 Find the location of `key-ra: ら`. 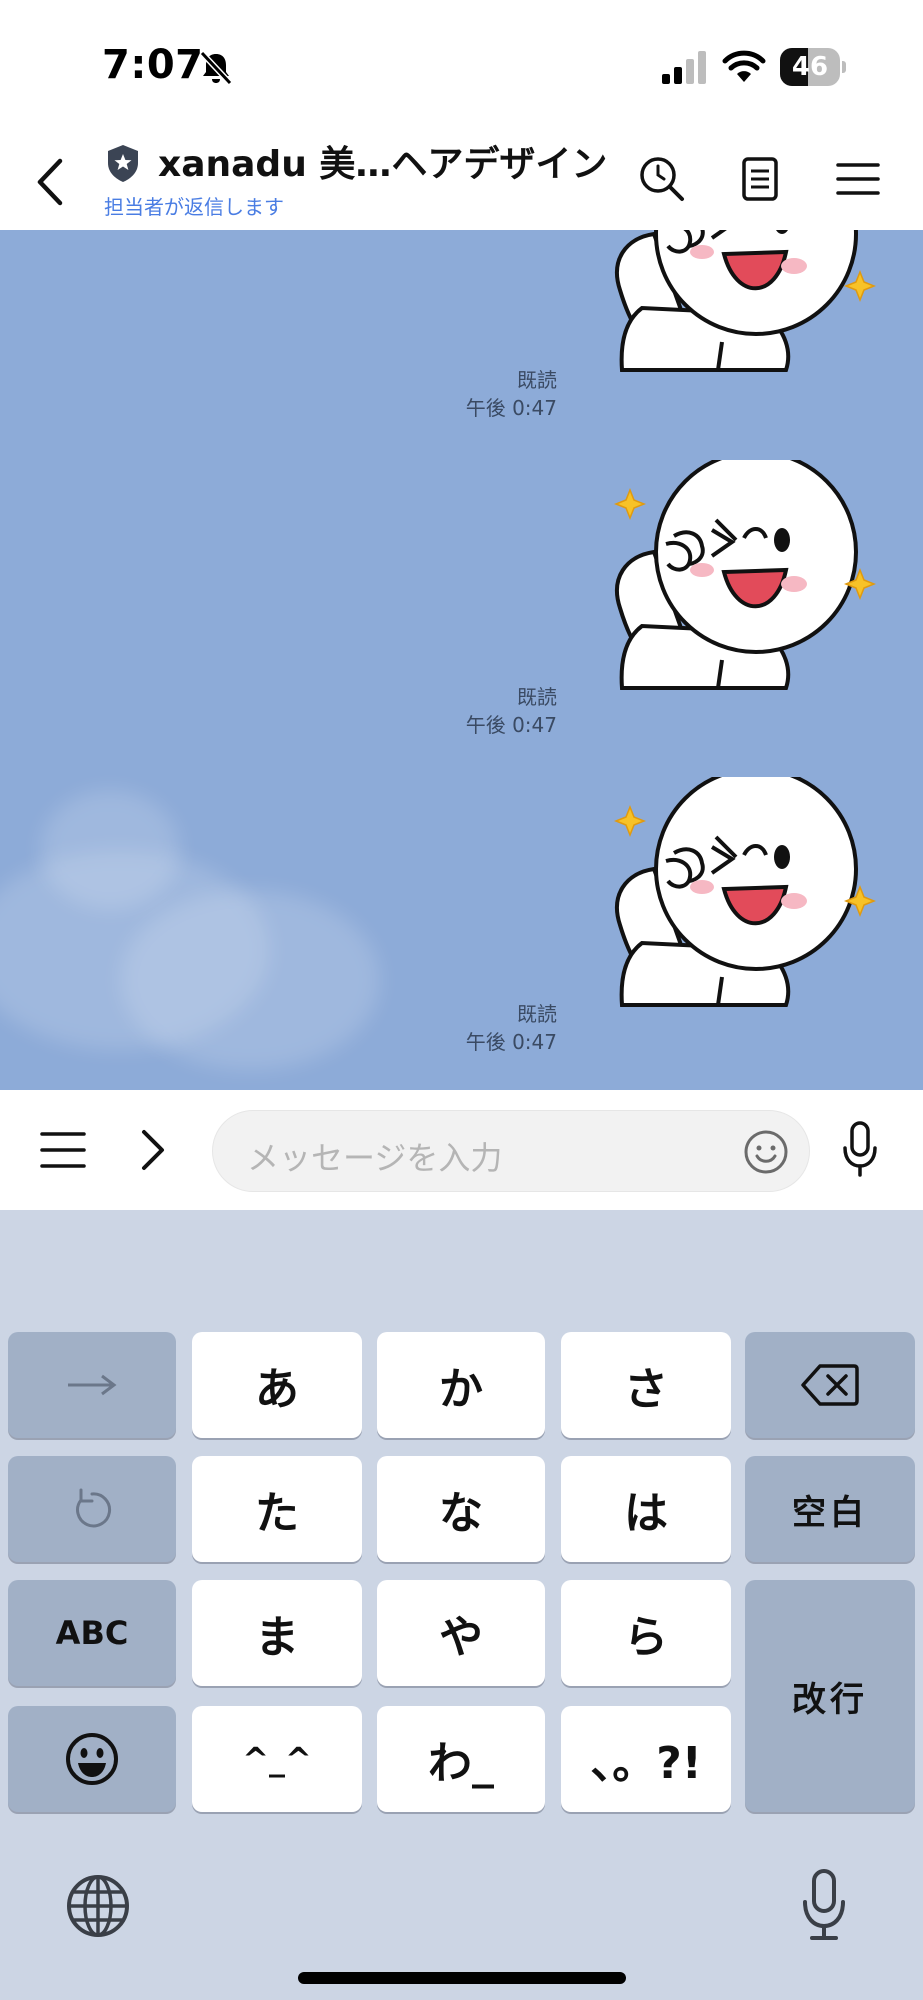

key-ra: ら is located at coordinates (646, 1633).